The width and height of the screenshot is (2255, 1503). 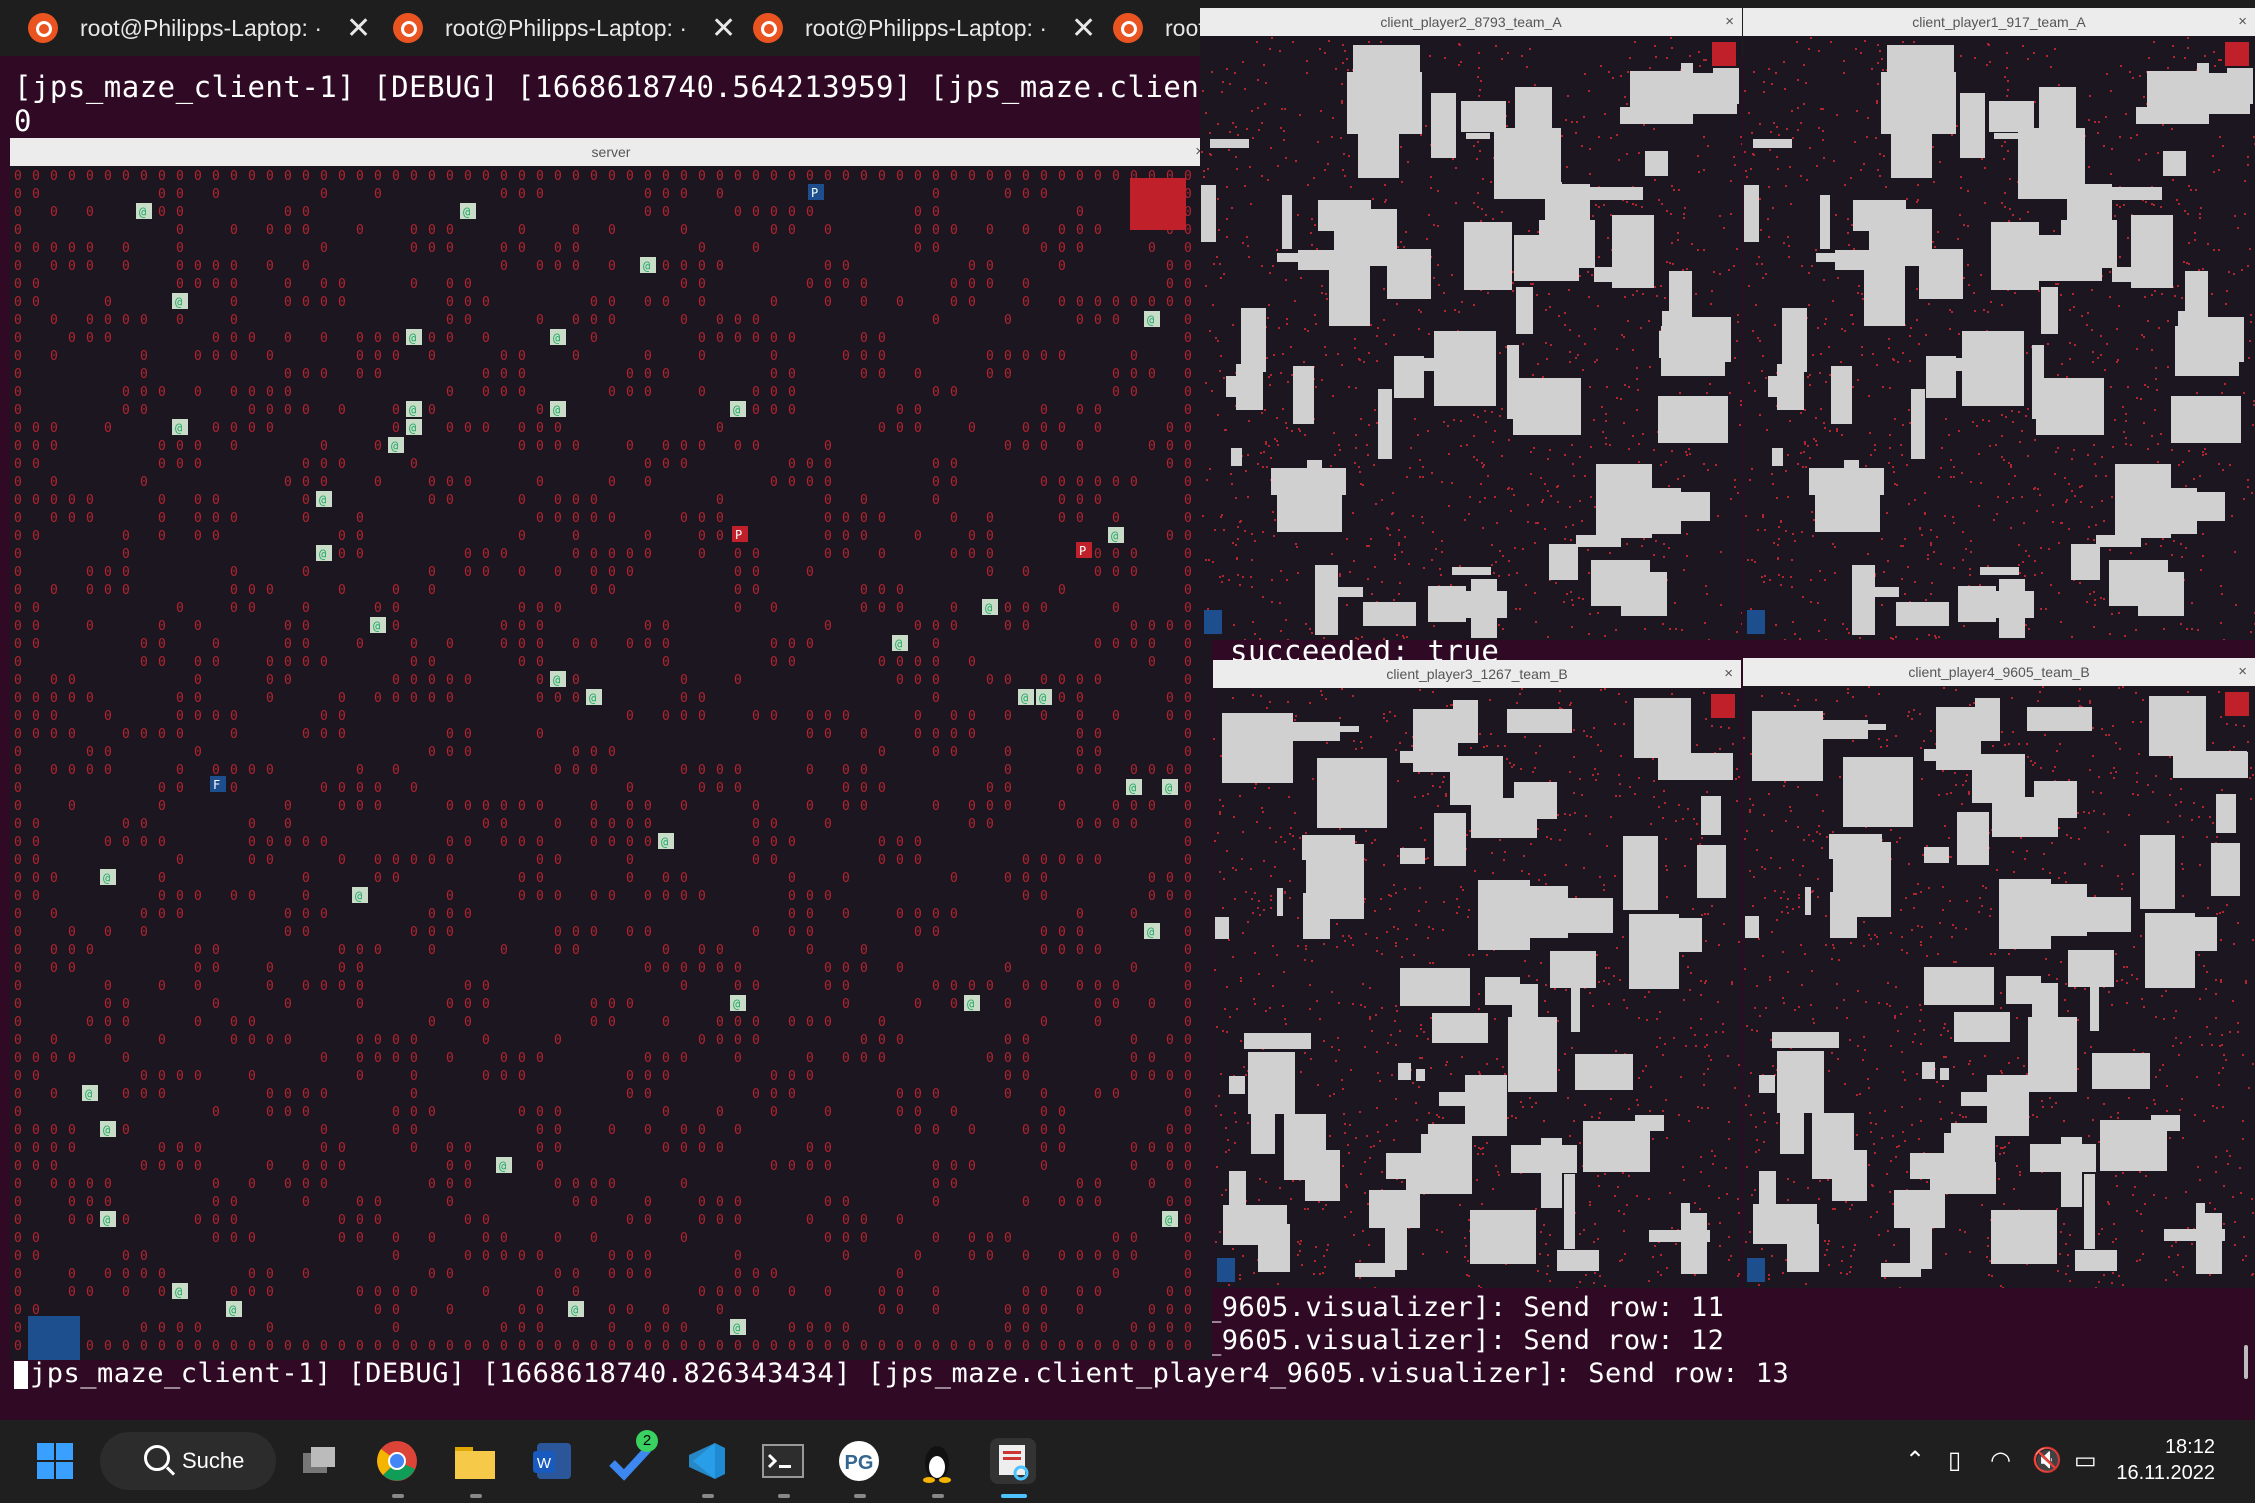 I want to click on pgadmin-icon: PG, so click(x=859, y=1461).